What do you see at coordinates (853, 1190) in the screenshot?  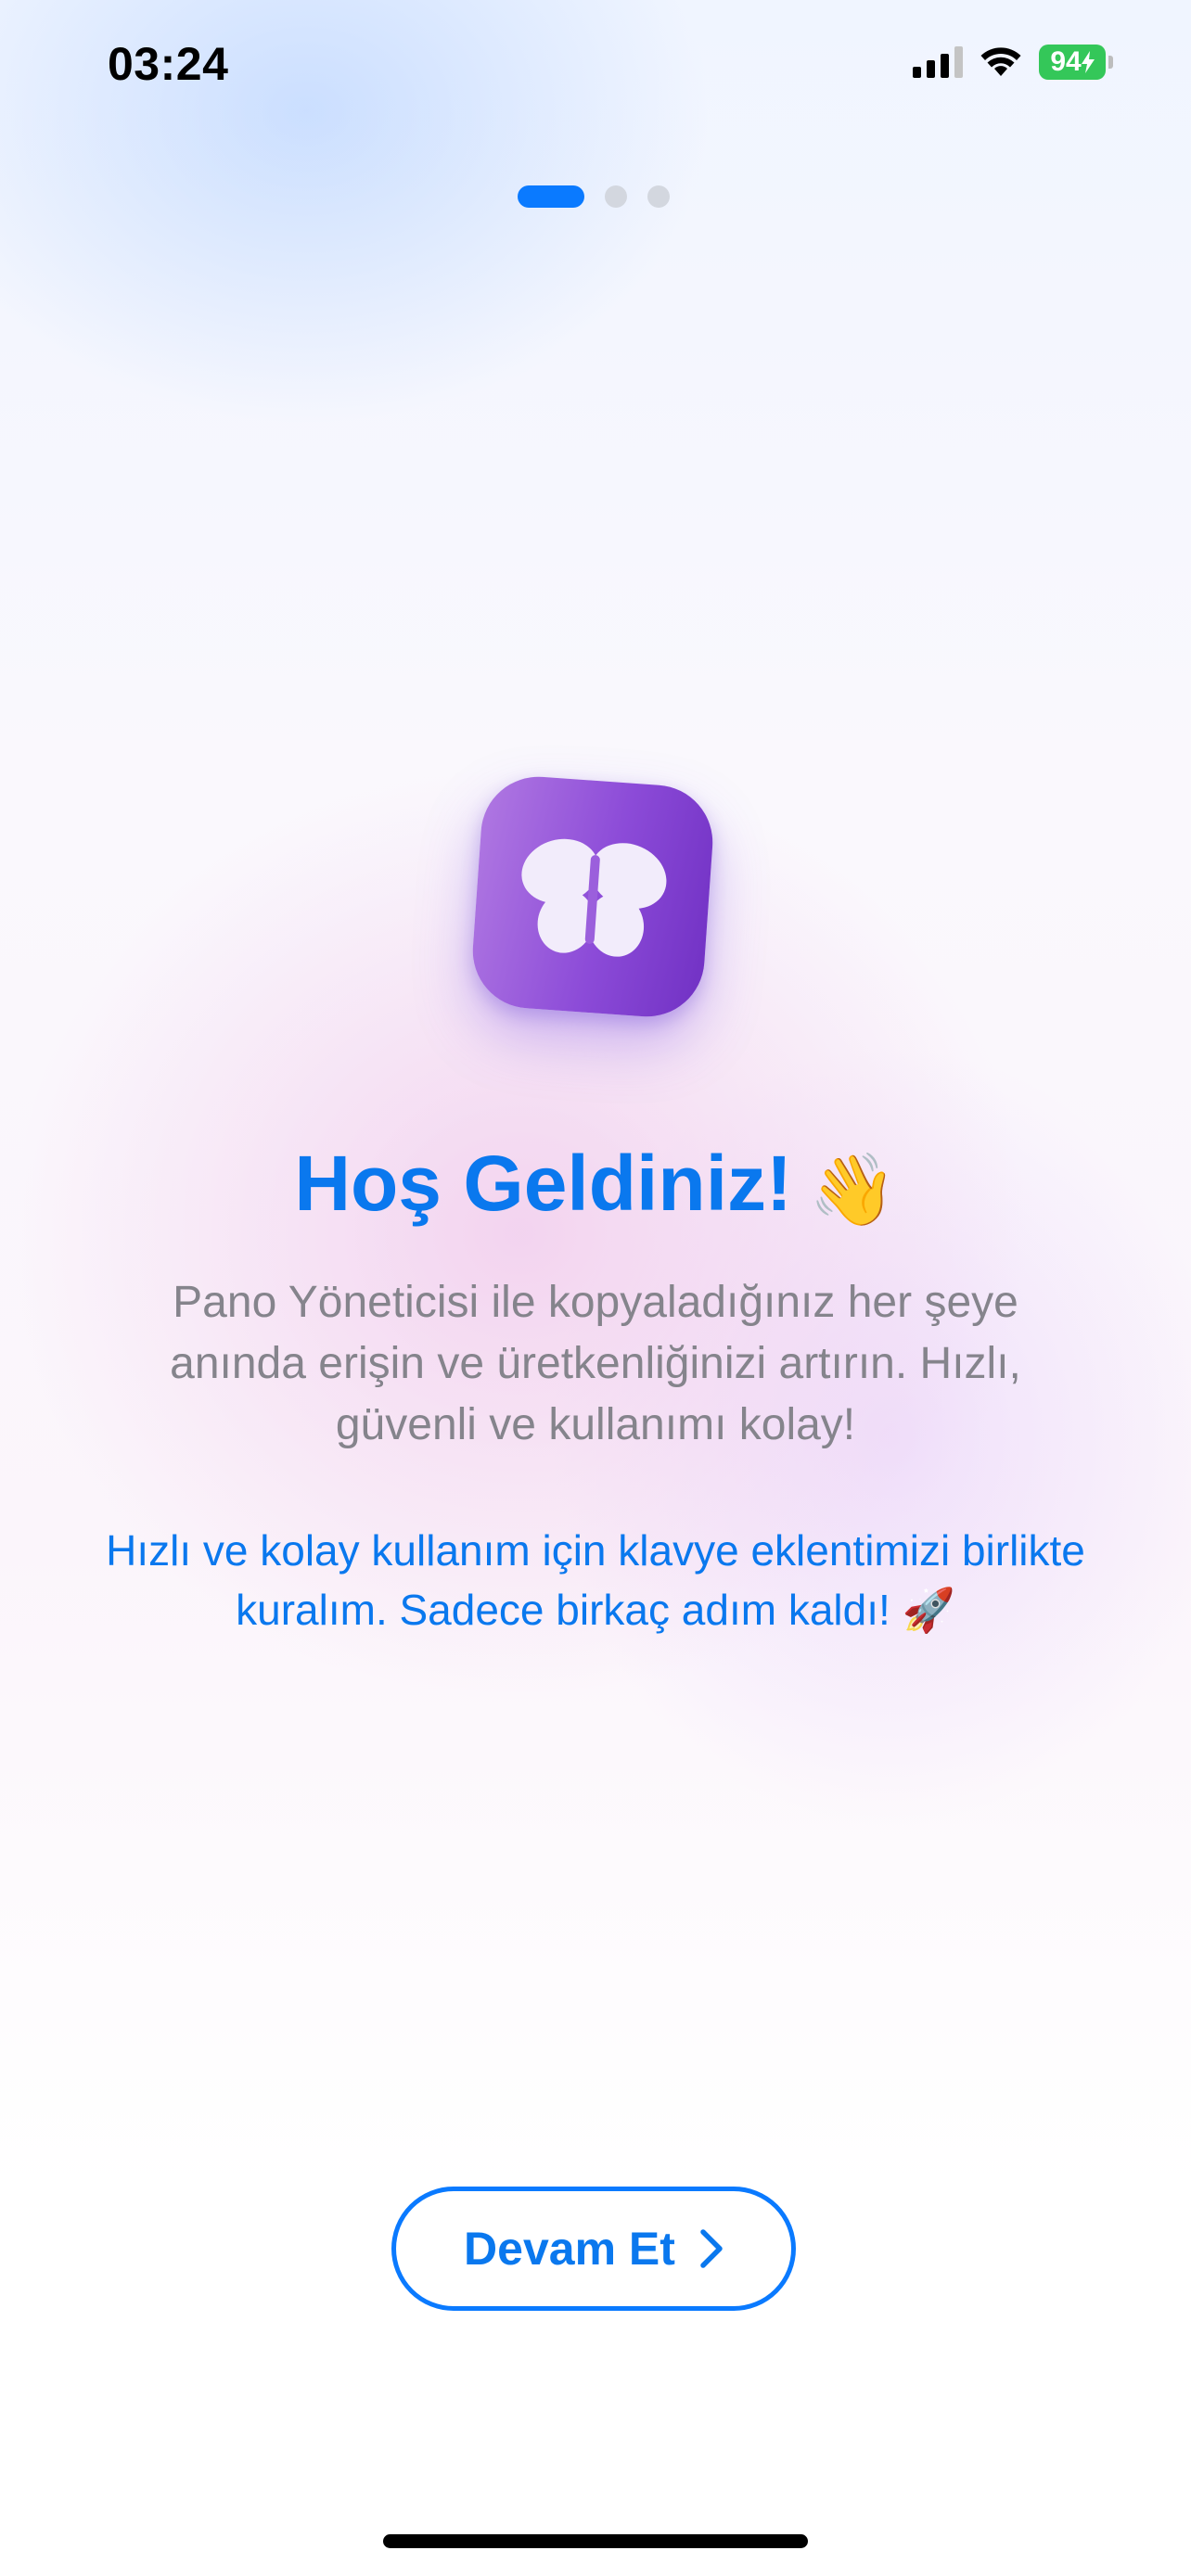 I see `waving-hand-icon: 👋` at bounding box center [853, 1190].